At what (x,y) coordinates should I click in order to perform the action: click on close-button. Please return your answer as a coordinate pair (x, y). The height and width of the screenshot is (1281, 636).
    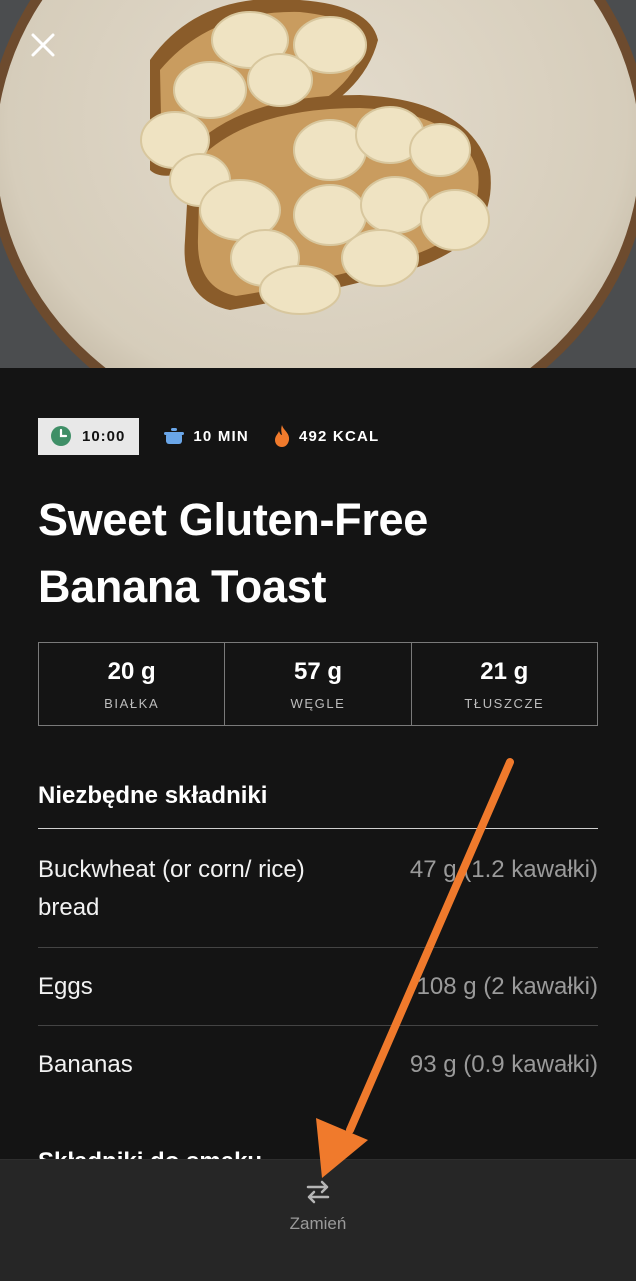
    Looking at the image, I should click on (50, 52).